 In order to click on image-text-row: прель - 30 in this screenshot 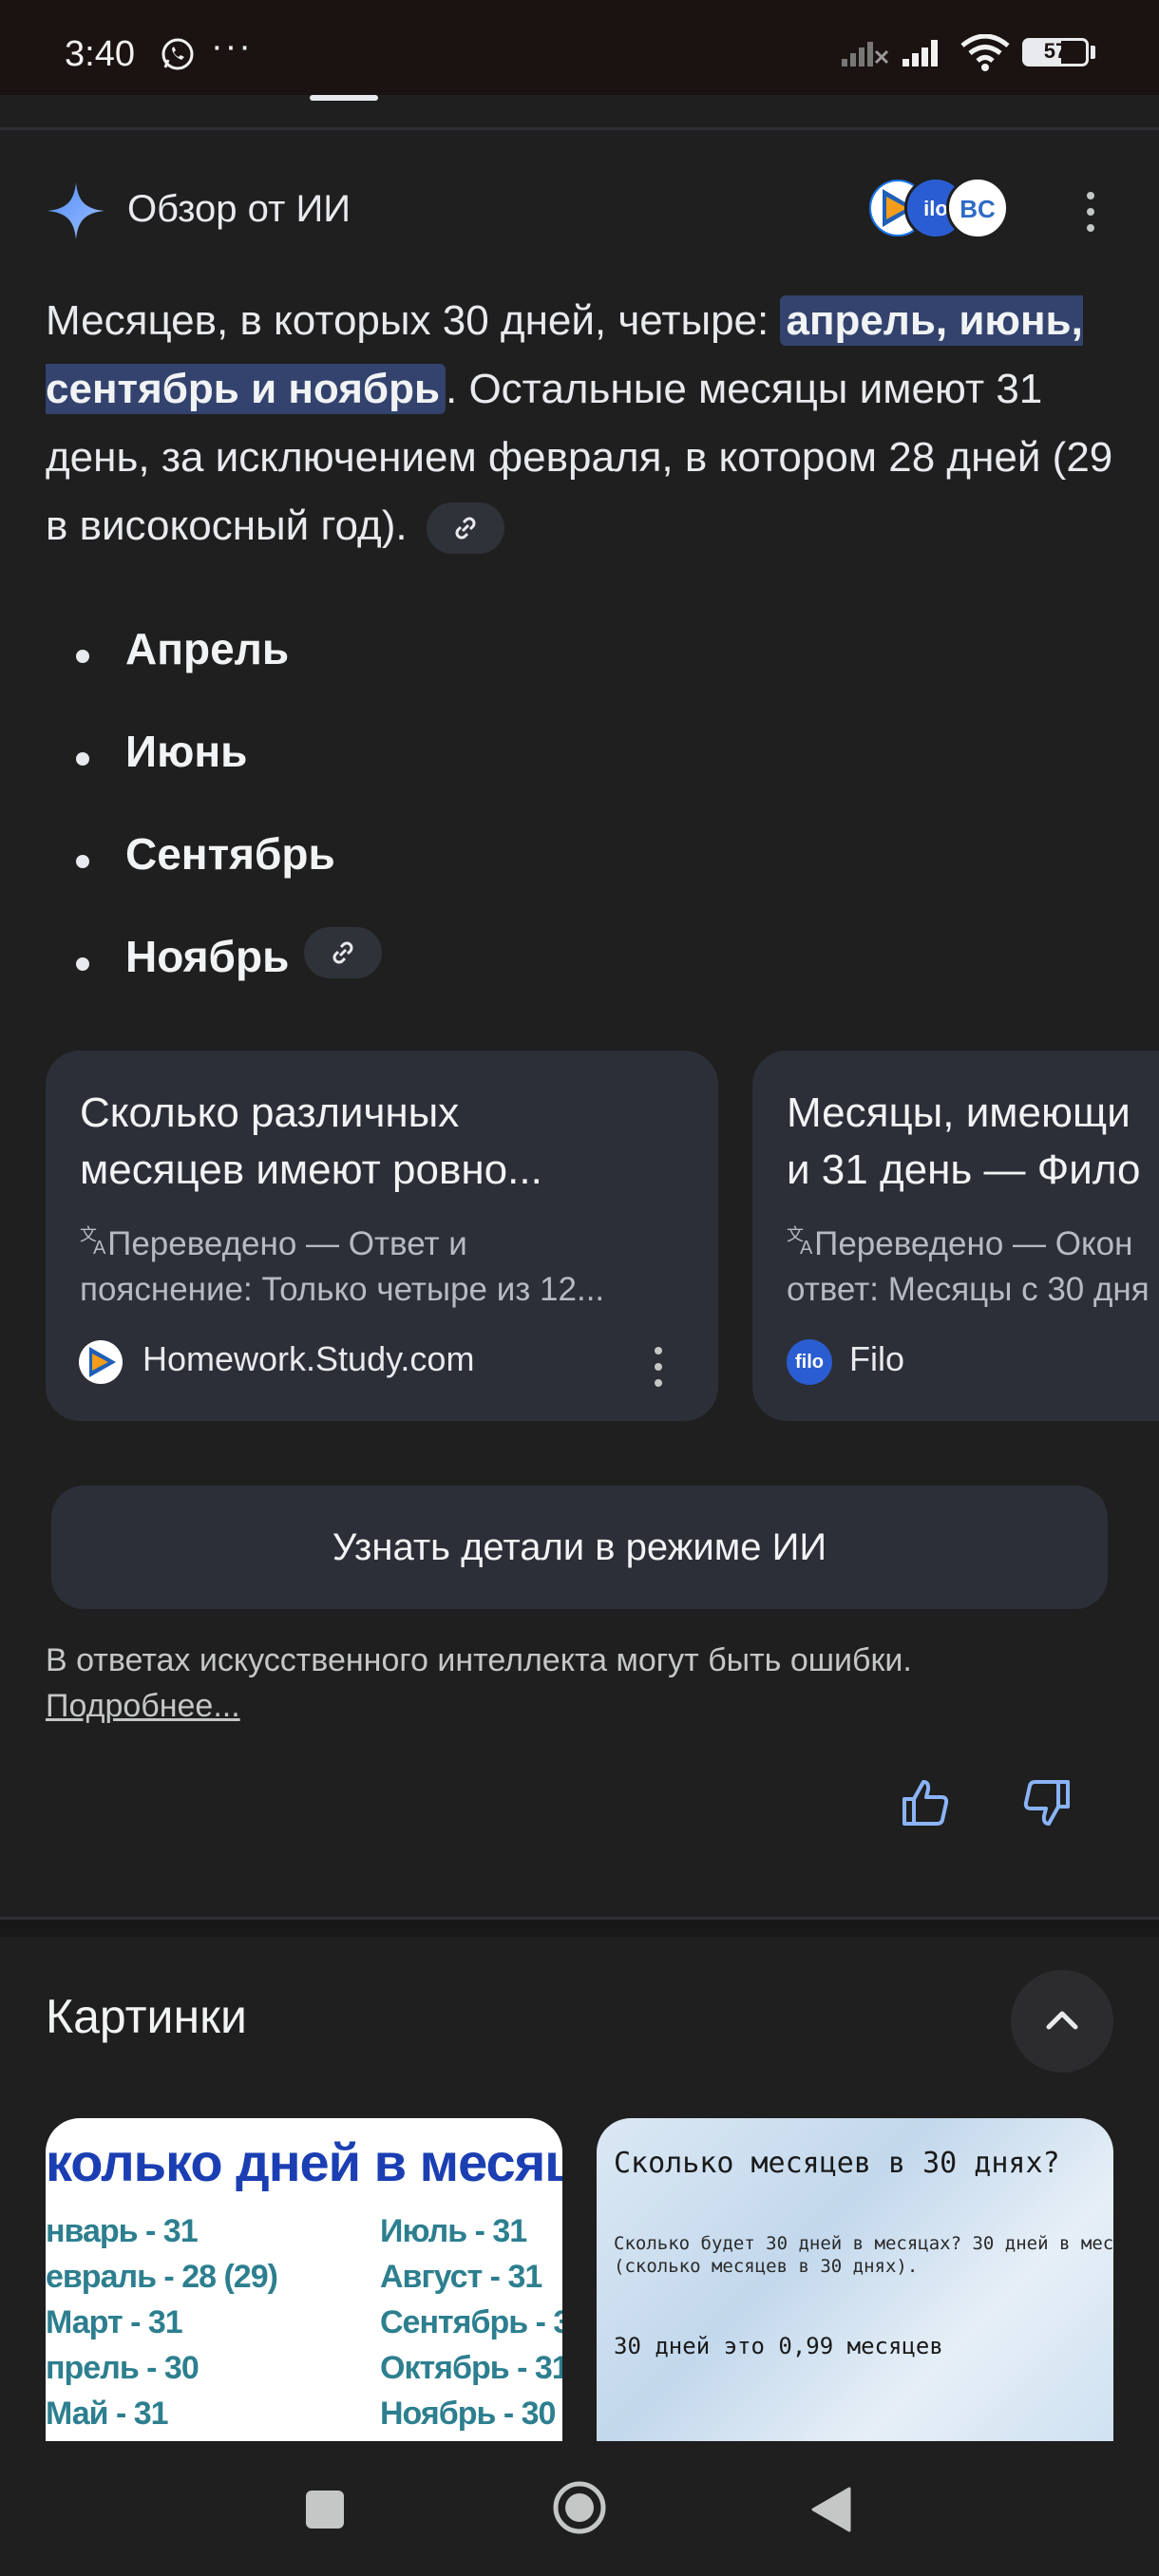, I will do `click(123, 2368)`.